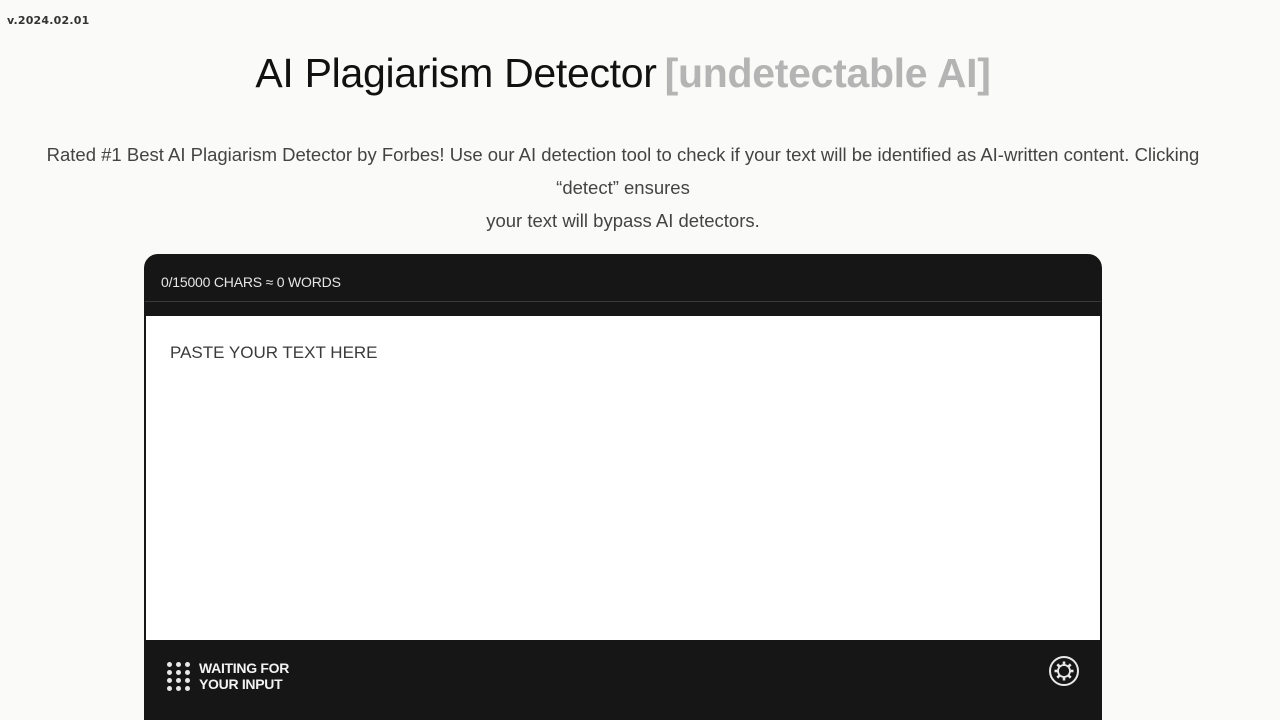 The width and height of the screenshot is (1280, 720). What do you see at coordinates (48, 20) in the screenshot?
I see `version-label: v.2024.02.01` at bounding box center [48, 20].